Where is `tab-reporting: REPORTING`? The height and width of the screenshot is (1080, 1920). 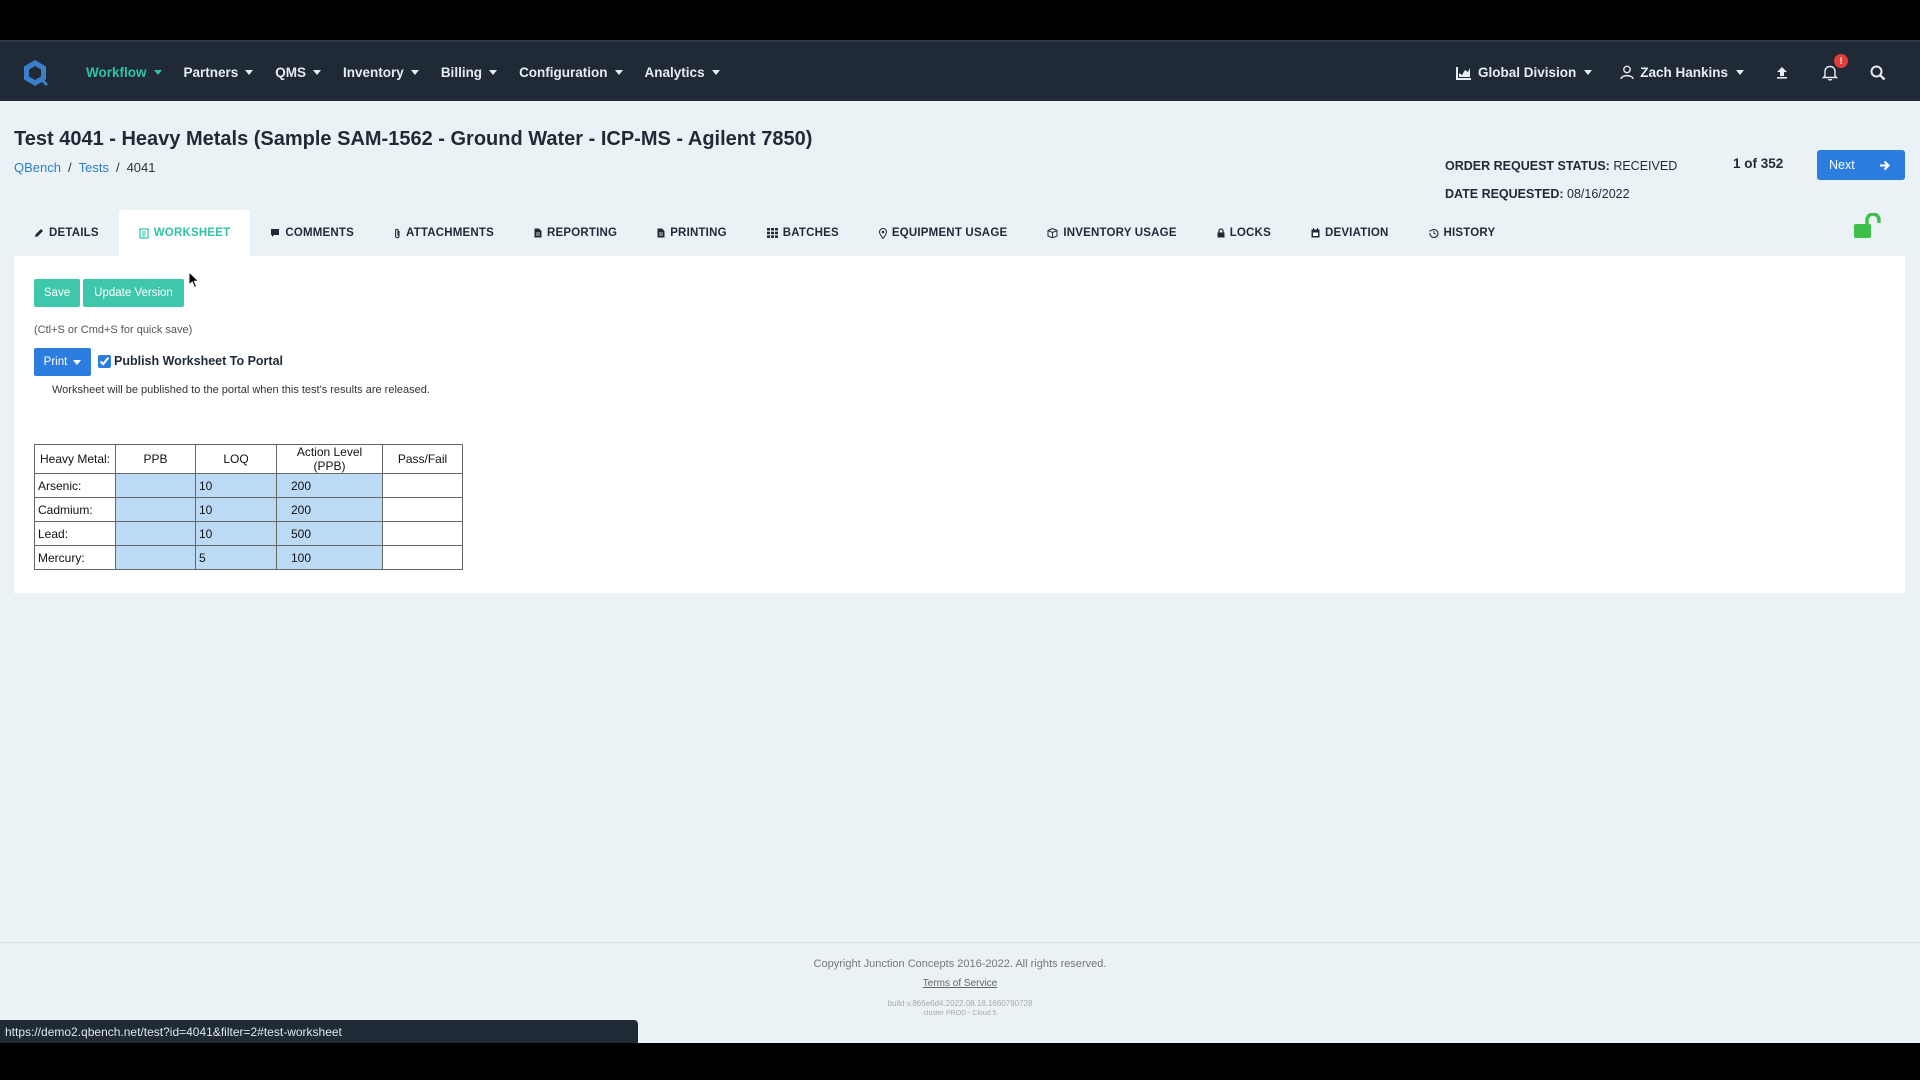 tab-reporting: REPORTING is located at coordinates (575, 233).